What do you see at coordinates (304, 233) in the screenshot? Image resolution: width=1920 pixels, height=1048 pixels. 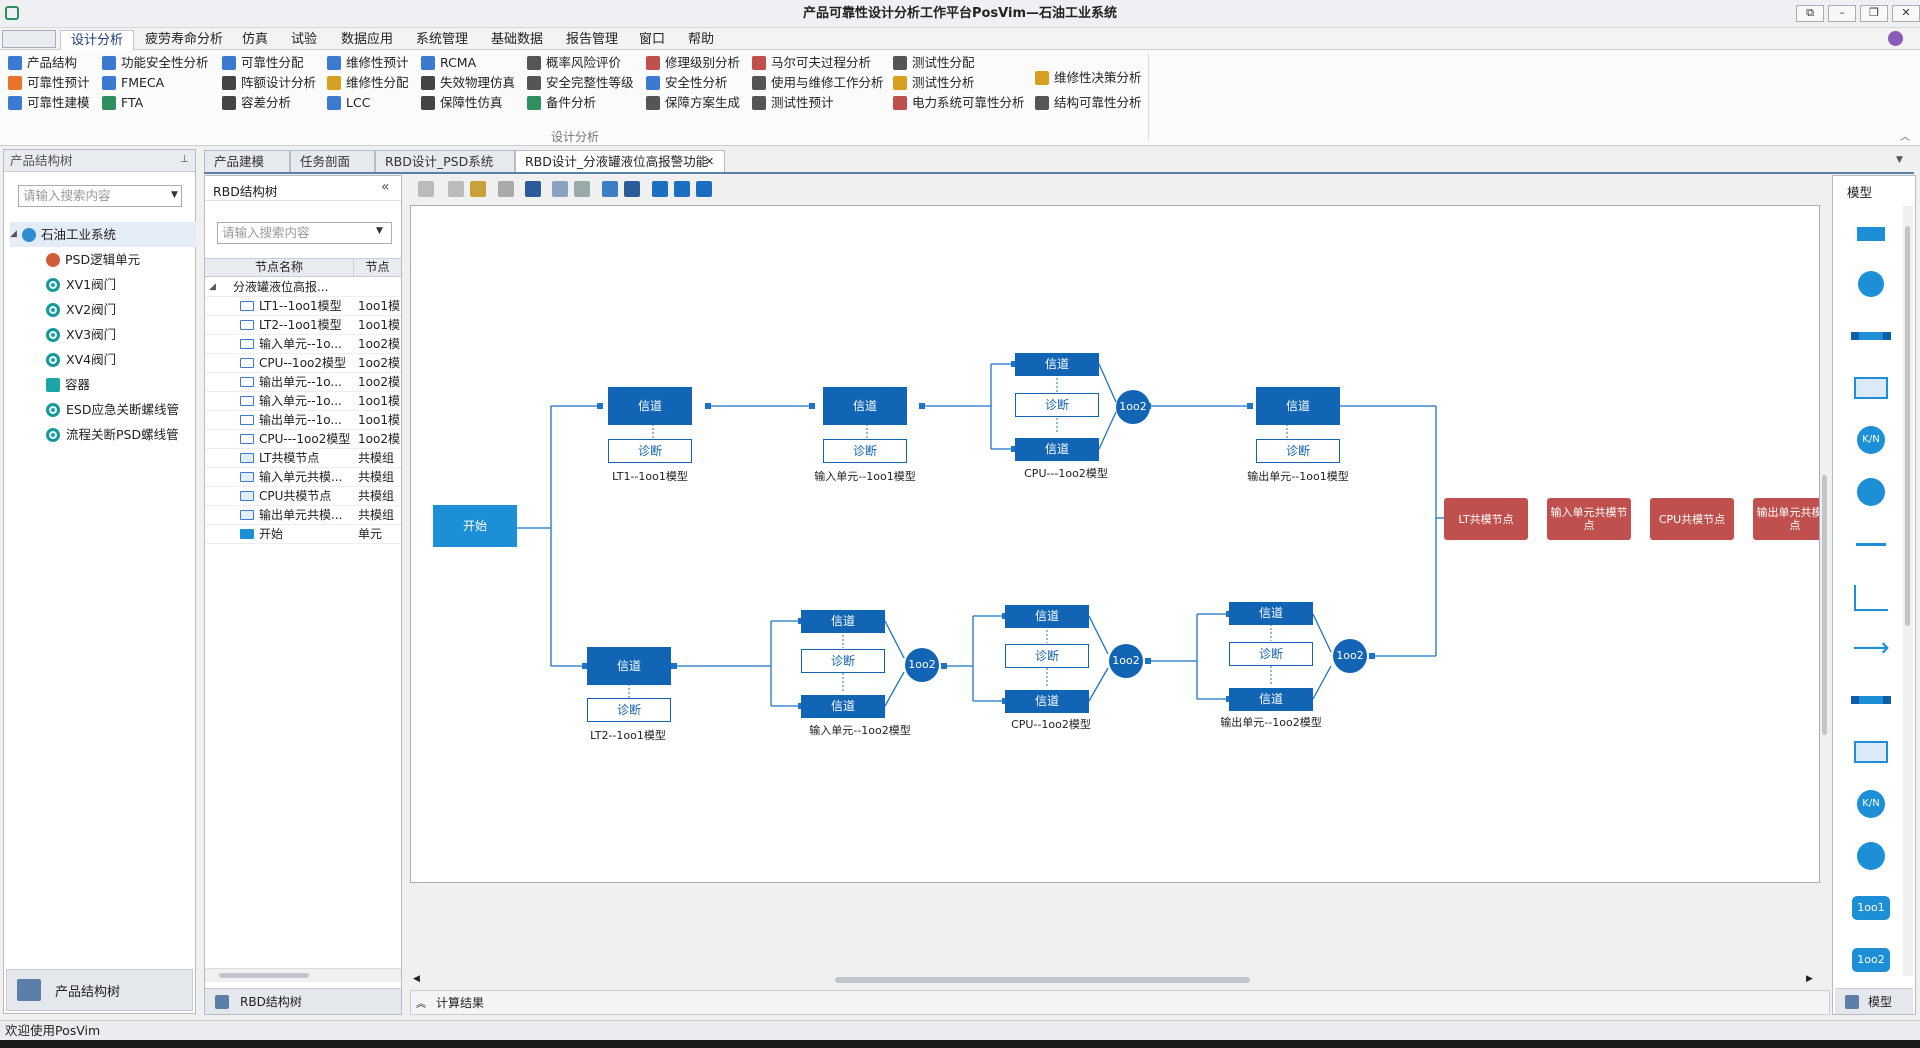 I see `rbd-search-input: 请输入搜索内容` at bounding box center [304, 233].